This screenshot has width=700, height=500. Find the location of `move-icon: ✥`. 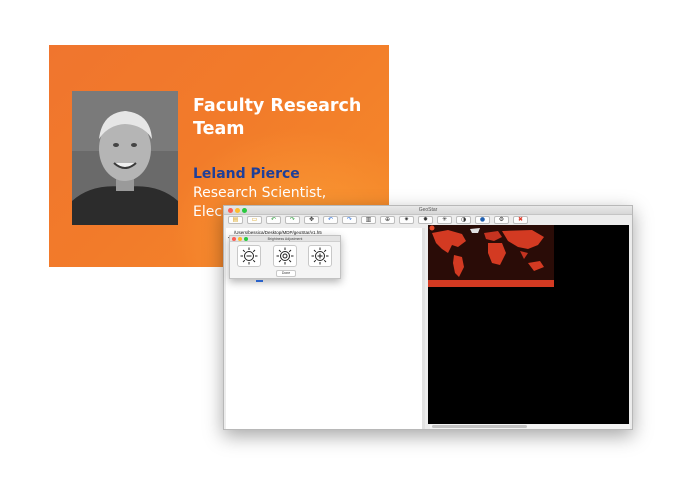

move-icon: ✥ is located at coordinates (311, 219).